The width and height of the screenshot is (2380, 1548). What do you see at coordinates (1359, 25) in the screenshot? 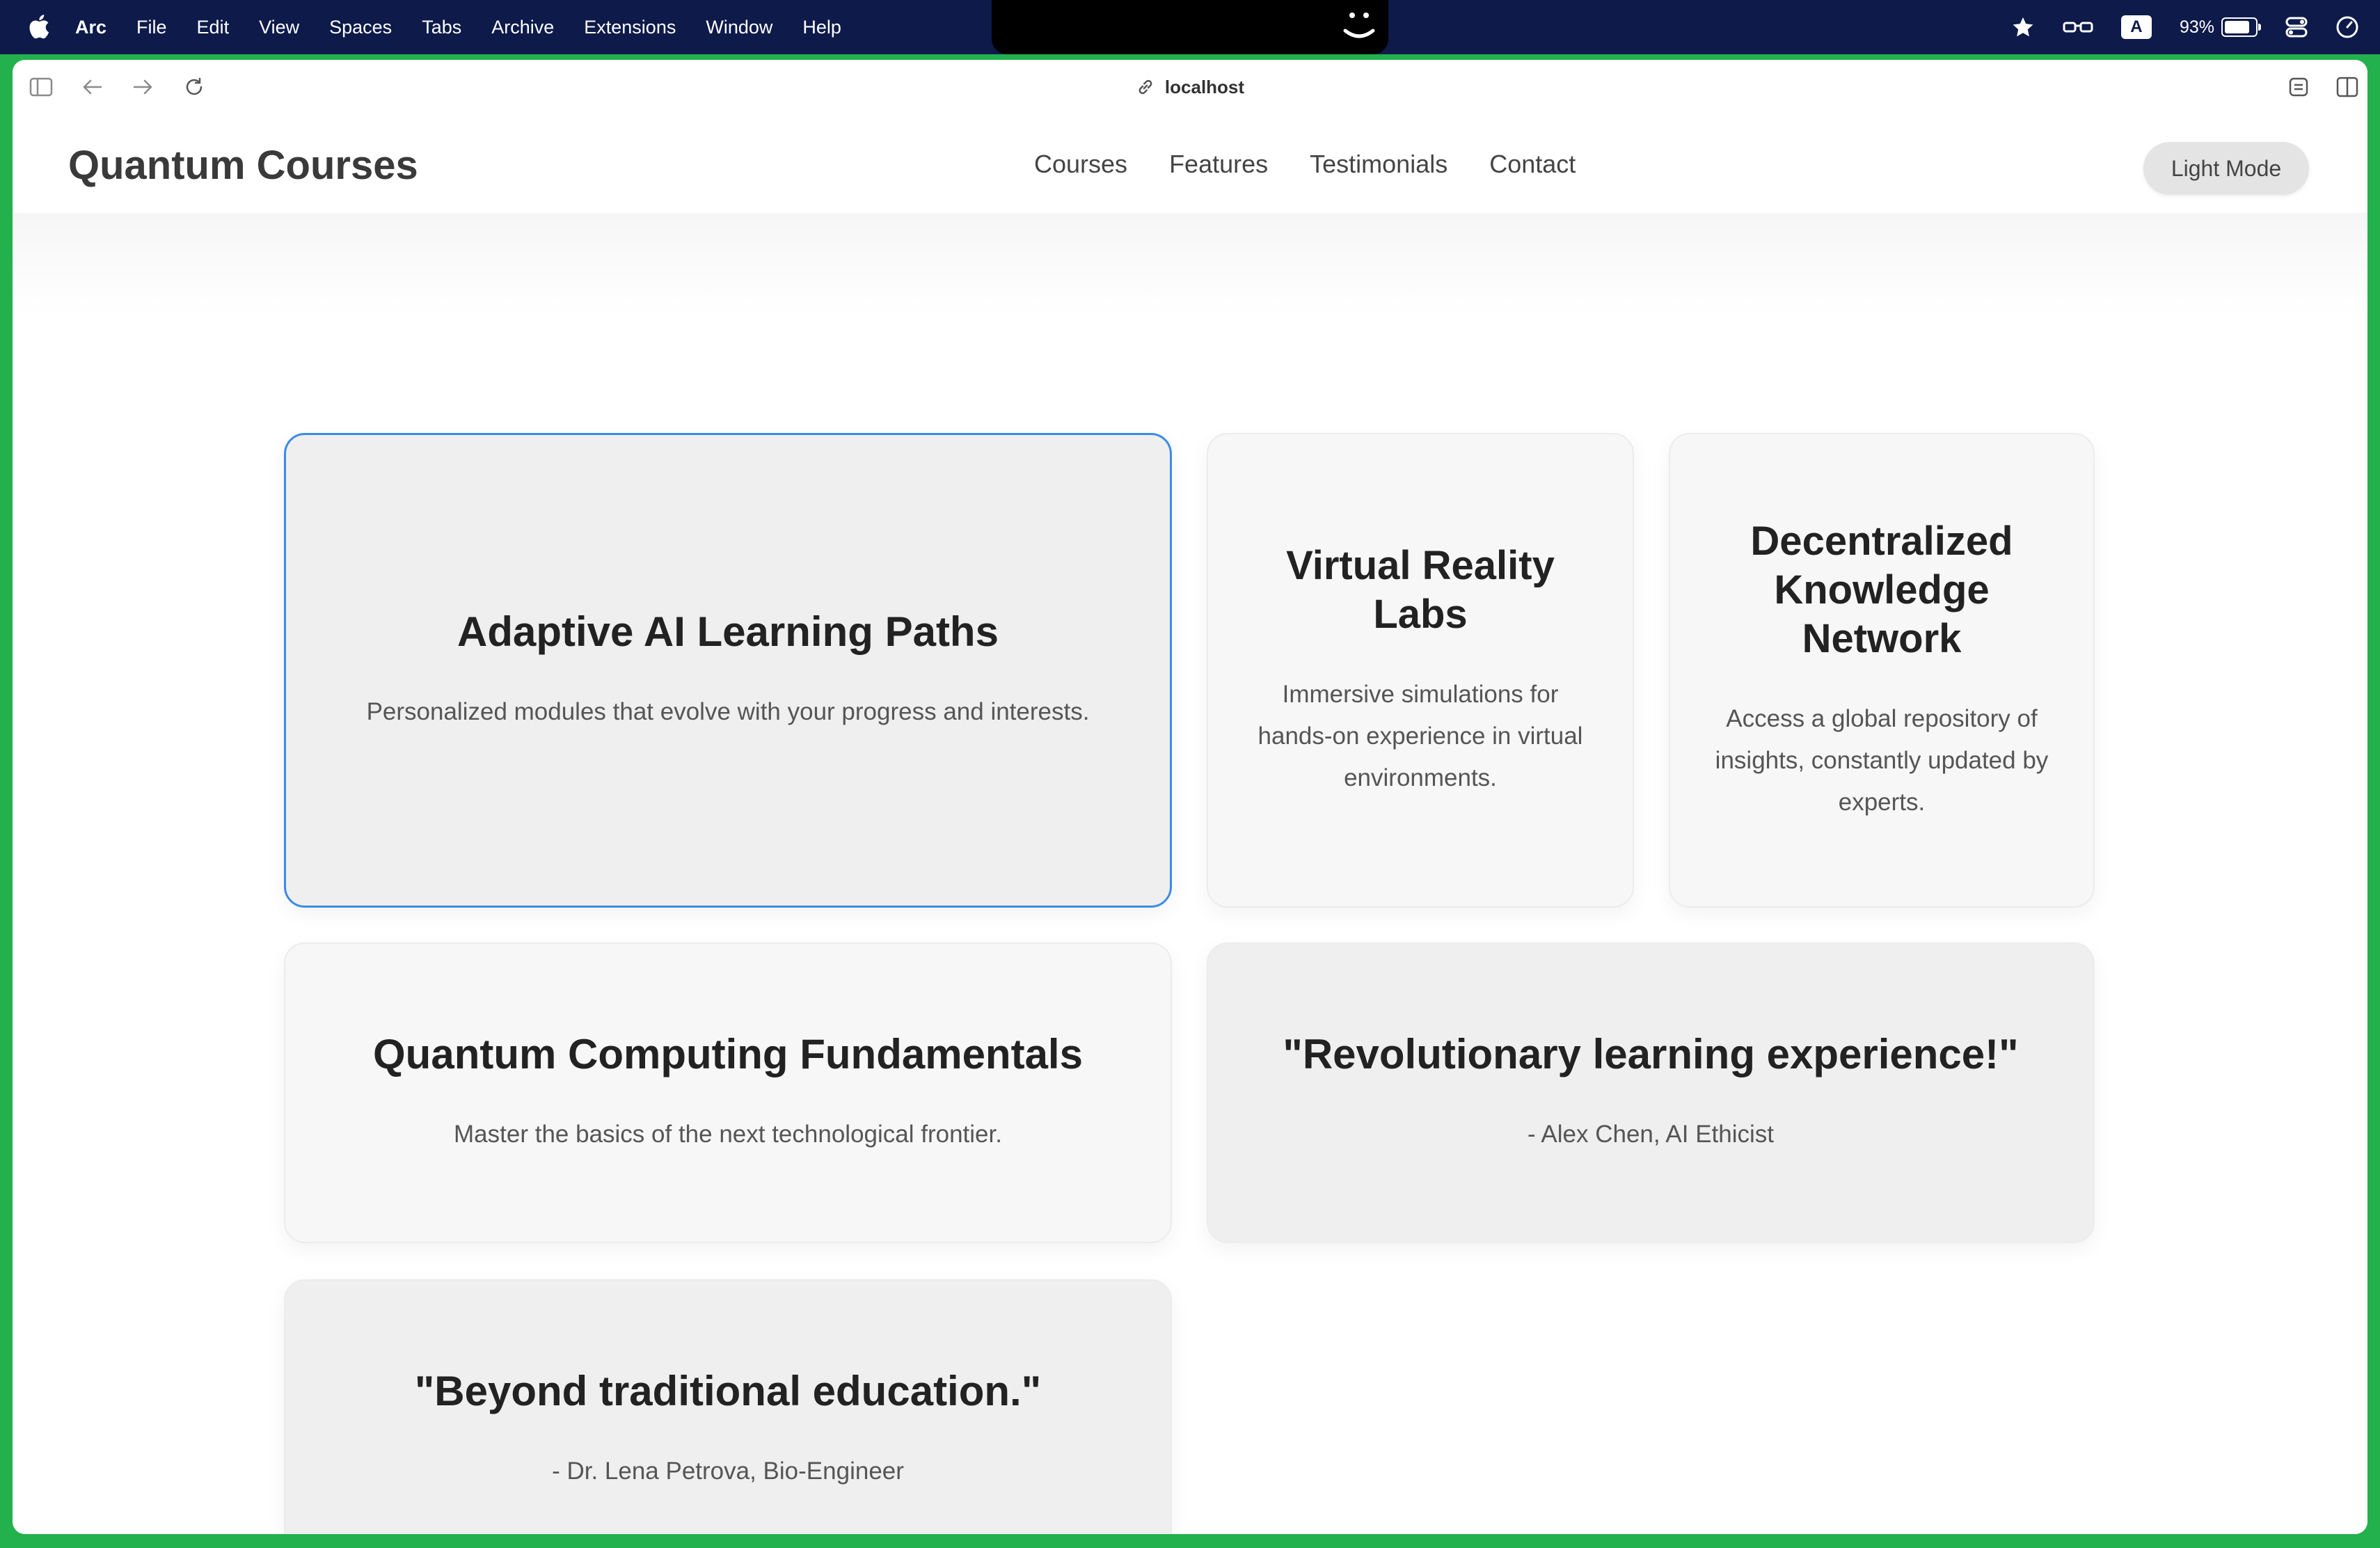
I see `smiley-face-icon` at bounding box center [1359, 25].